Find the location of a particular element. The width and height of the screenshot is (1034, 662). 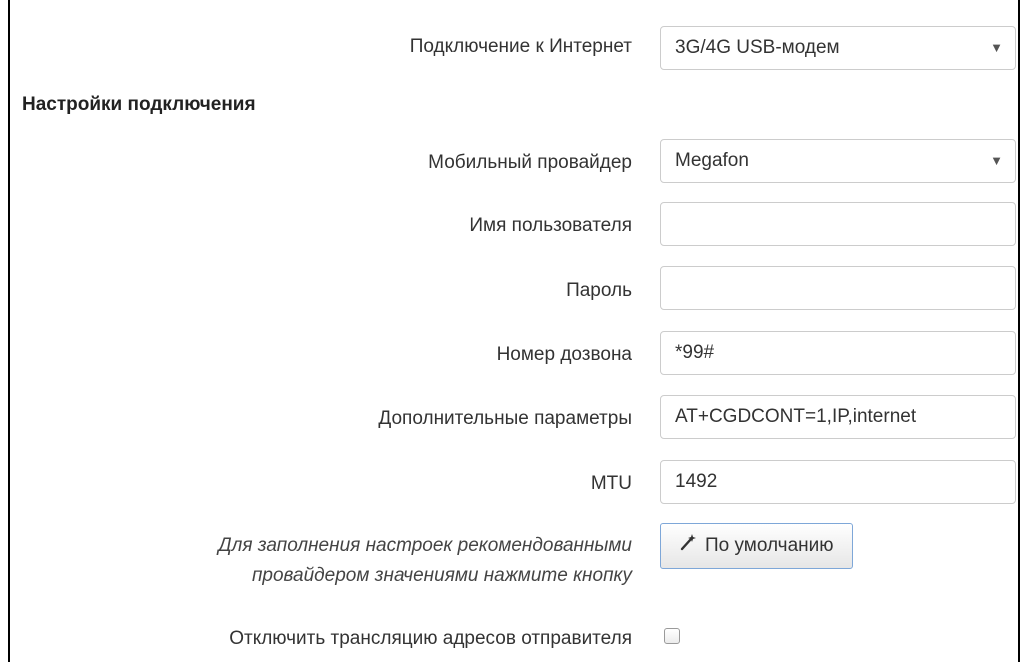

provider-value: Megafon is located at coordinates (712, 160).